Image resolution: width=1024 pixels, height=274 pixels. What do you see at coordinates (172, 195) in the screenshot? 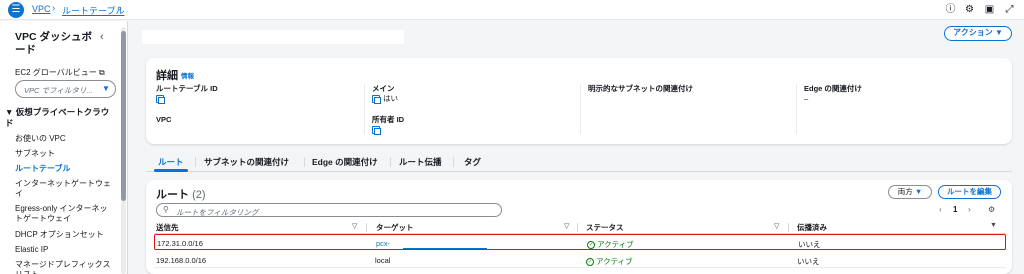
I see `routes-title-text: ルート` at bounding box center [172, 195].